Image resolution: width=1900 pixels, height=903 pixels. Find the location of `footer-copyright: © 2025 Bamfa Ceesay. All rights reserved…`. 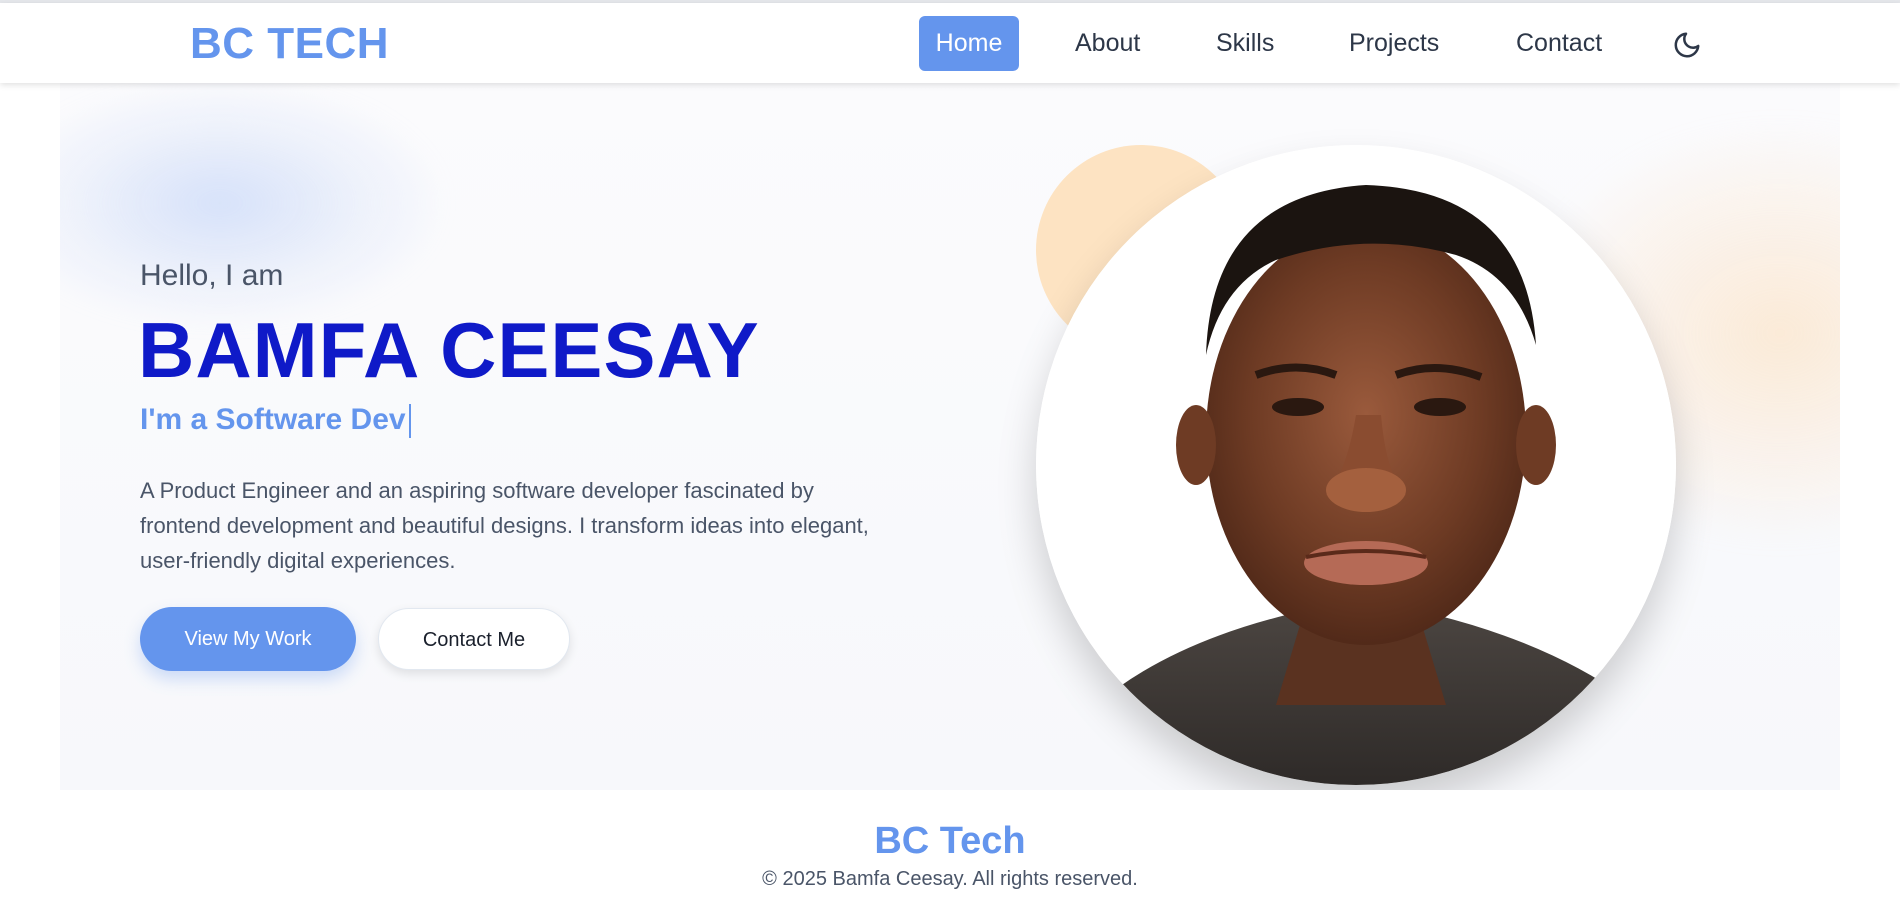

footer-copyright: © 2025 Bamfa Ceesay. All rights reserved… is located at coordinates (950, 879).